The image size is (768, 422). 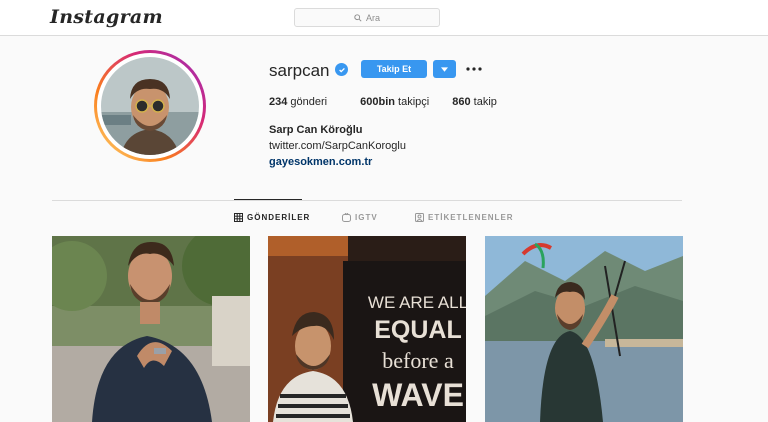 What do you see at coordinates (106, 17) in the screenshot?
I see `instagram-logo: Instagram` at bounding box center [106, 17].